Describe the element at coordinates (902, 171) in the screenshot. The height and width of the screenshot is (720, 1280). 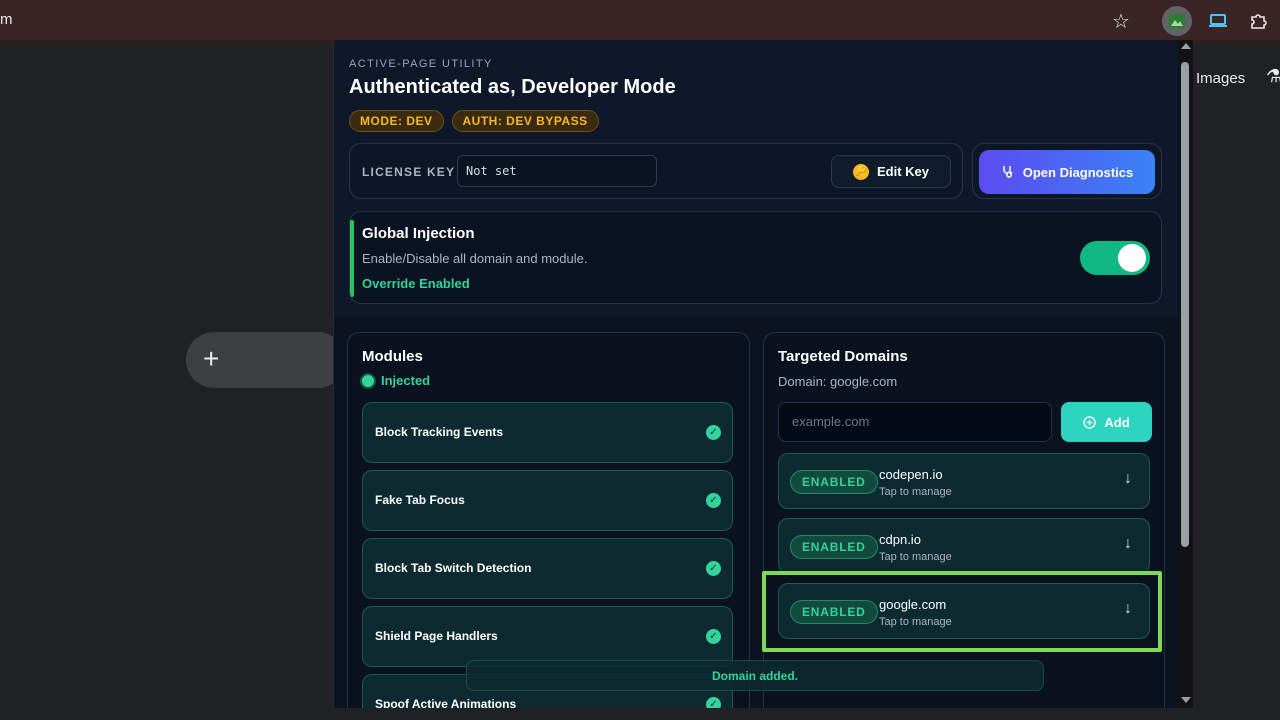
I see `edit-key-label: Edit Key` at that location.